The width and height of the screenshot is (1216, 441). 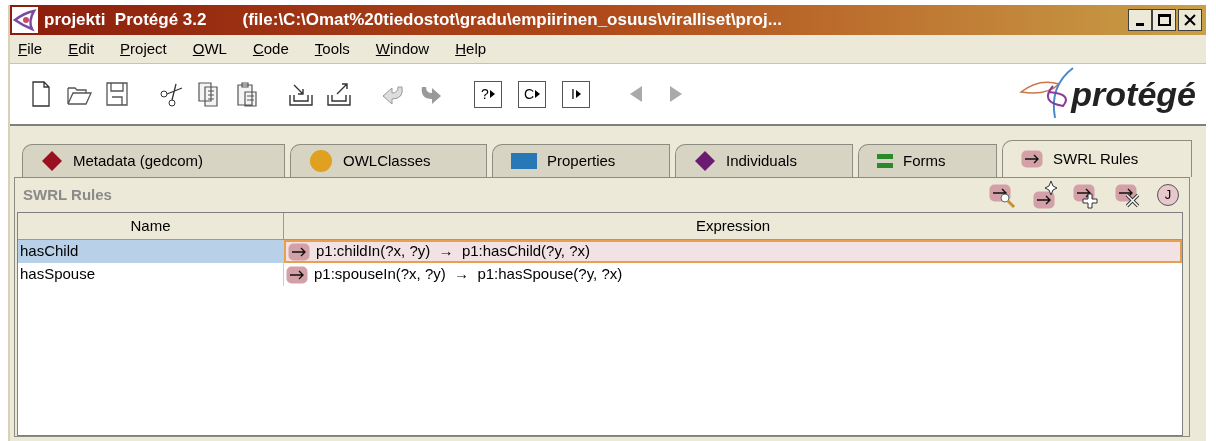 What do you see at coordinates (532, 94) in the screenshot?
I see `query-button: C` at bounding box center [532, 94].